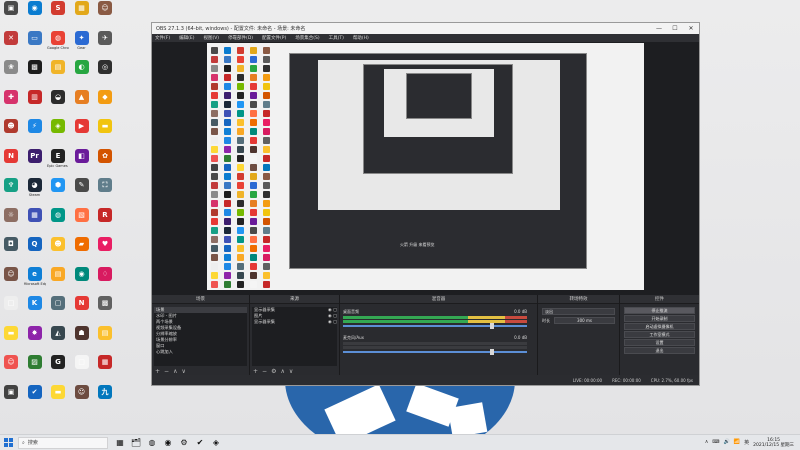 This screenshot has width=800, height=450. What do you see at coordinates (691, 28) in the screenshot?
I see `close-icon: ✕` at bounding box center [691, 28].